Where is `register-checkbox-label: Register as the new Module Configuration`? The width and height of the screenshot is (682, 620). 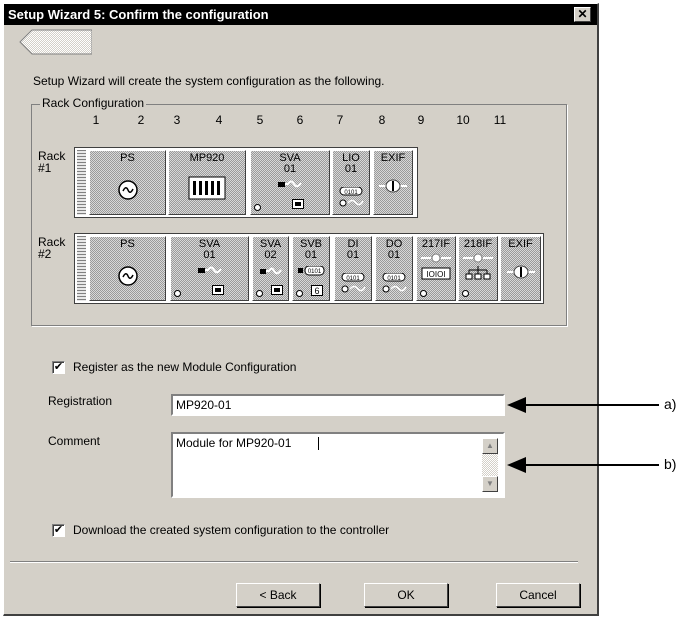
register-checkbox-label: Register as the new Module Configuration is located at coordinates (185, 367).